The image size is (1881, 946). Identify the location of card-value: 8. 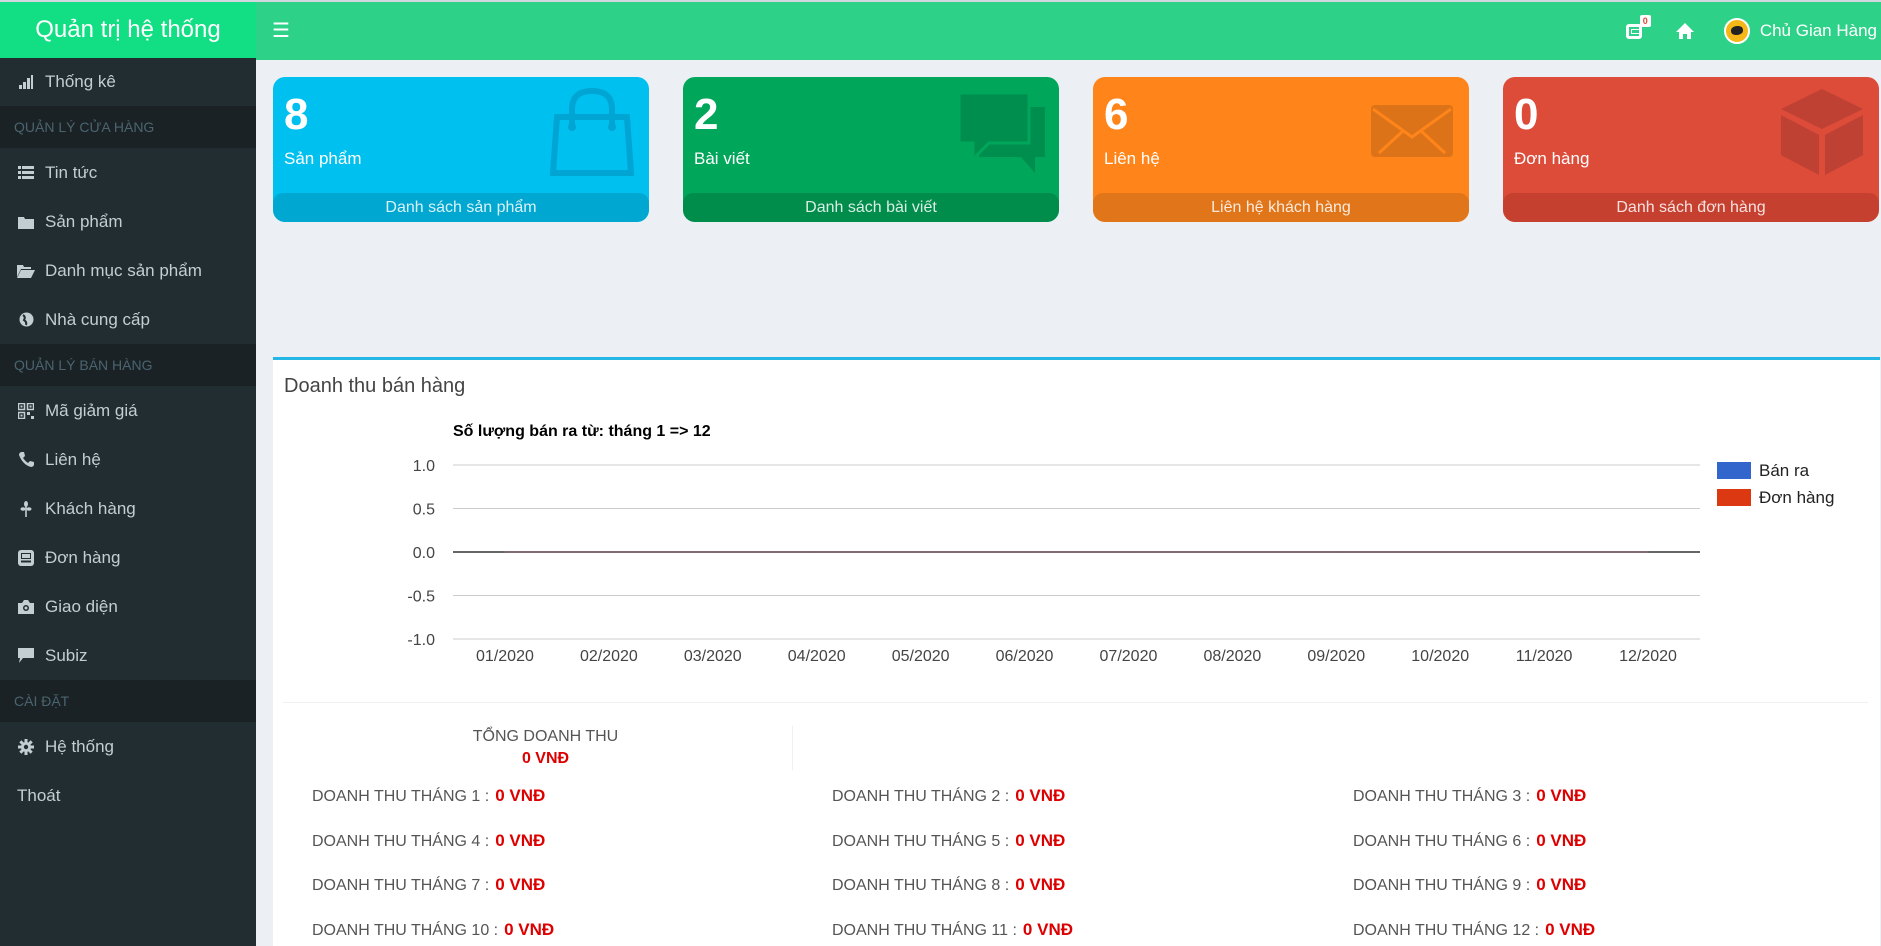
(296, 114).